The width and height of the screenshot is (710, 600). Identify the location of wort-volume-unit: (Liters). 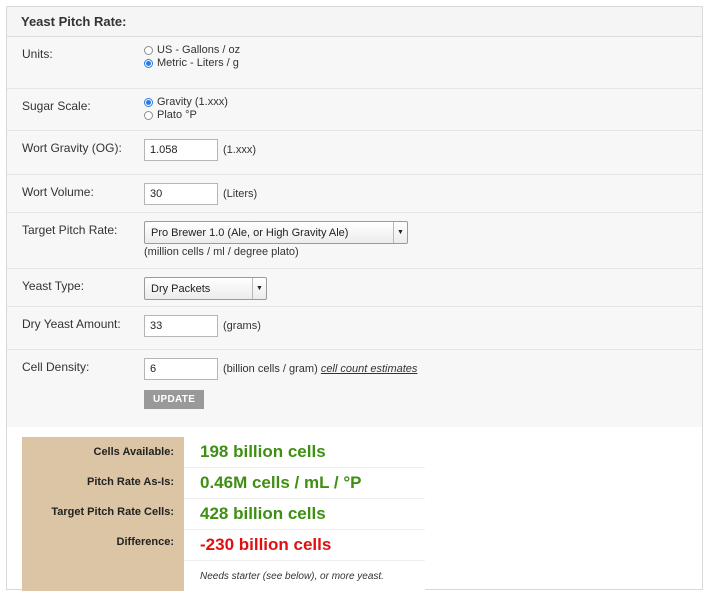
(240, 194).